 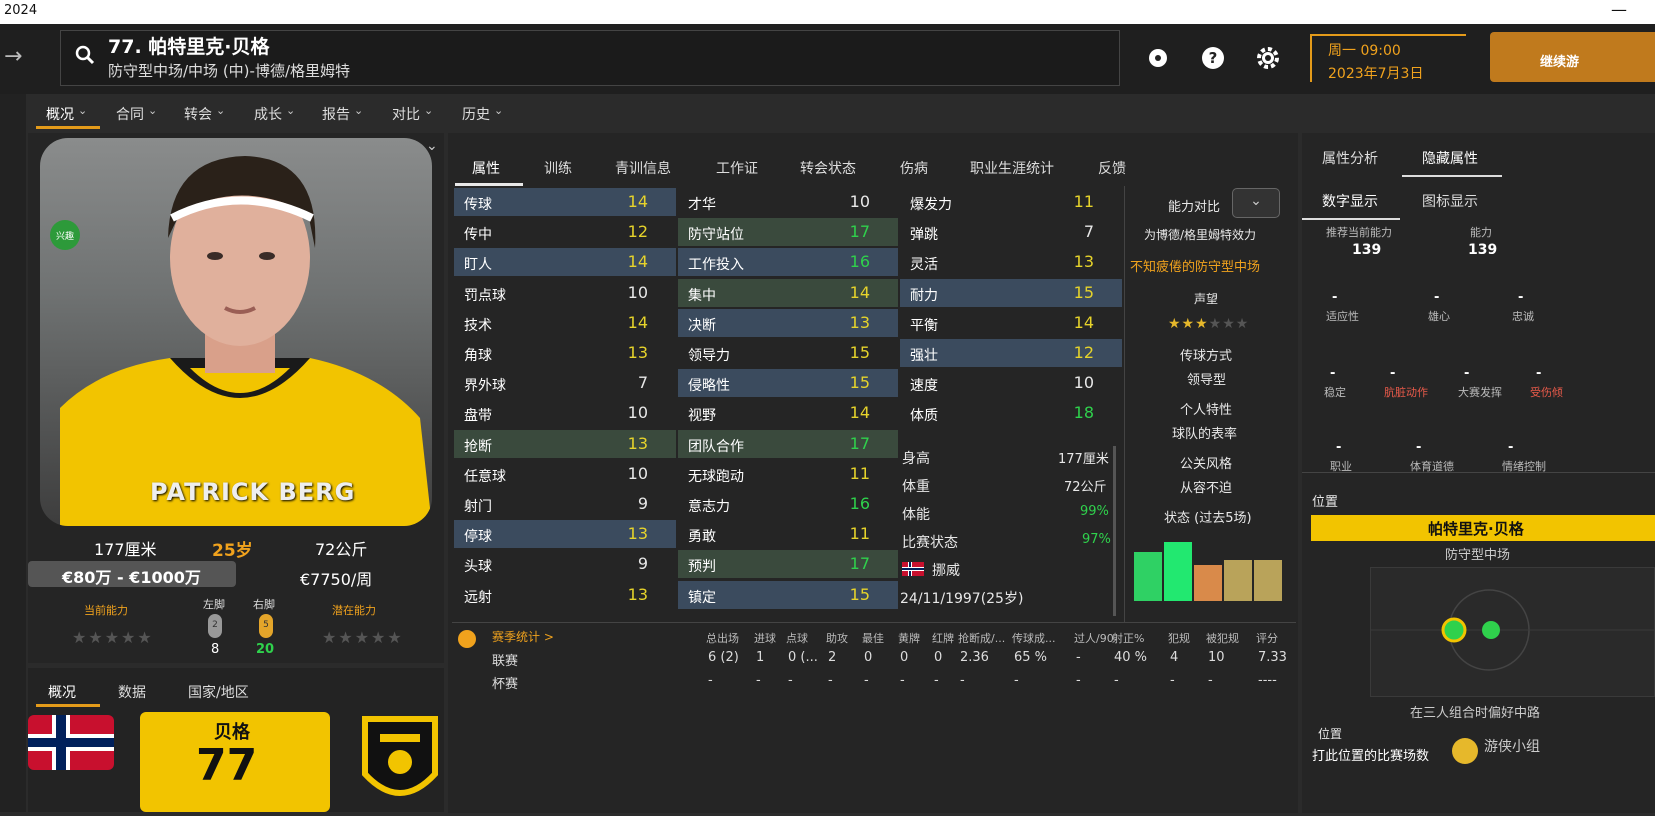 What do you see at coordinates (716, 265) in the screenshot?
I see `attr-name: 工作投入` at bounding box center [716, 265].